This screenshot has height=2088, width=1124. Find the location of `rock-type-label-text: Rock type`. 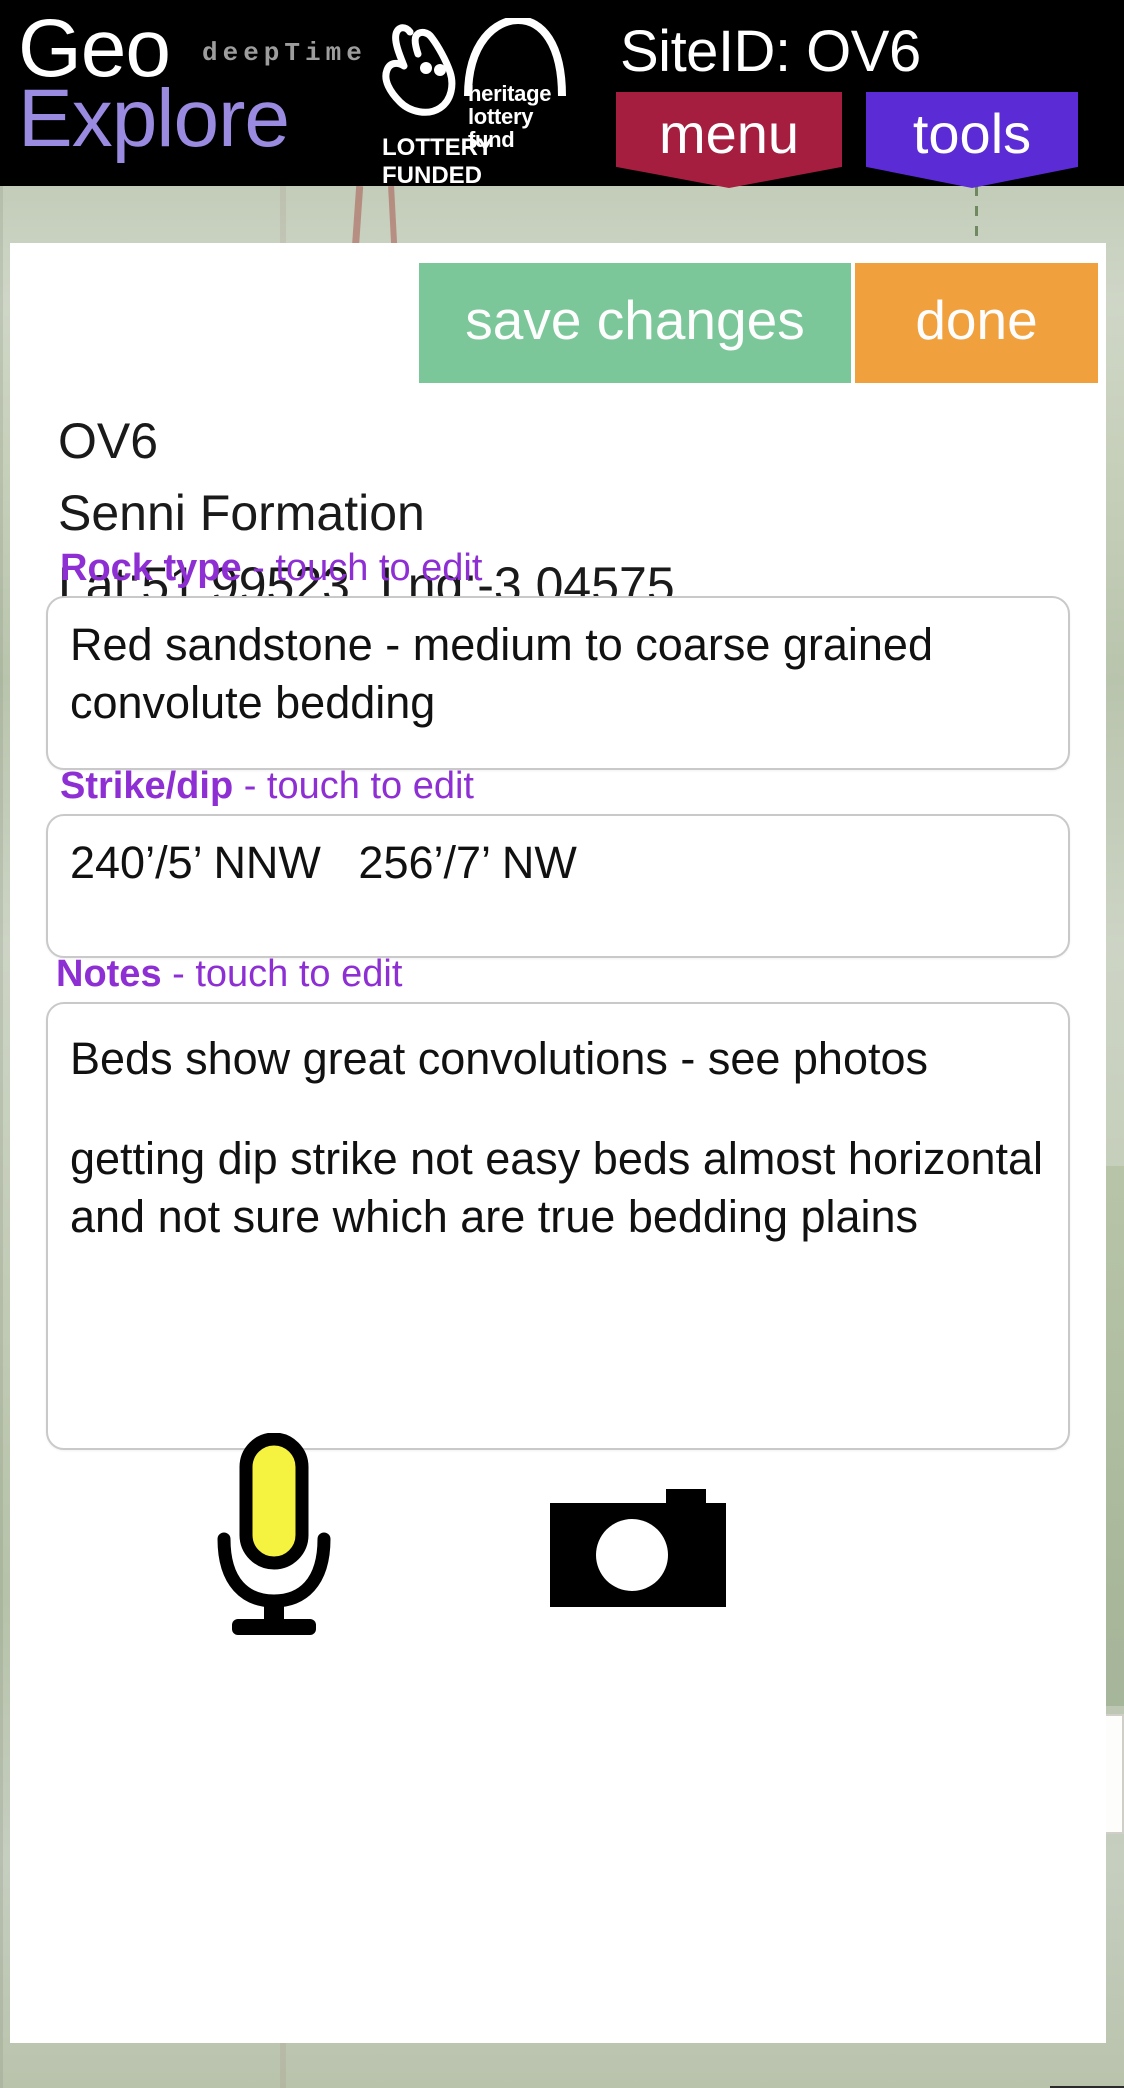

rock-type-label-text: Rock type is located at coordinates (151, 568).